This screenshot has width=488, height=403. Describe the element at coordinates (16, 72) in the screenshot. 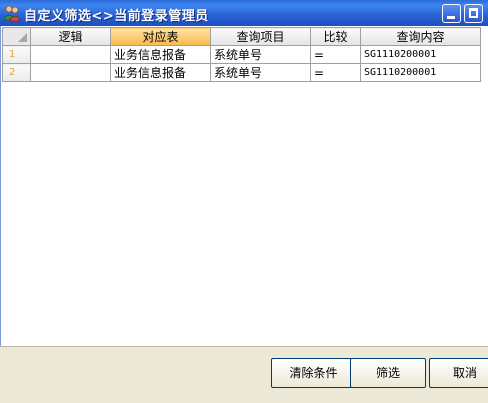

I see `row-number: 2` at that location.